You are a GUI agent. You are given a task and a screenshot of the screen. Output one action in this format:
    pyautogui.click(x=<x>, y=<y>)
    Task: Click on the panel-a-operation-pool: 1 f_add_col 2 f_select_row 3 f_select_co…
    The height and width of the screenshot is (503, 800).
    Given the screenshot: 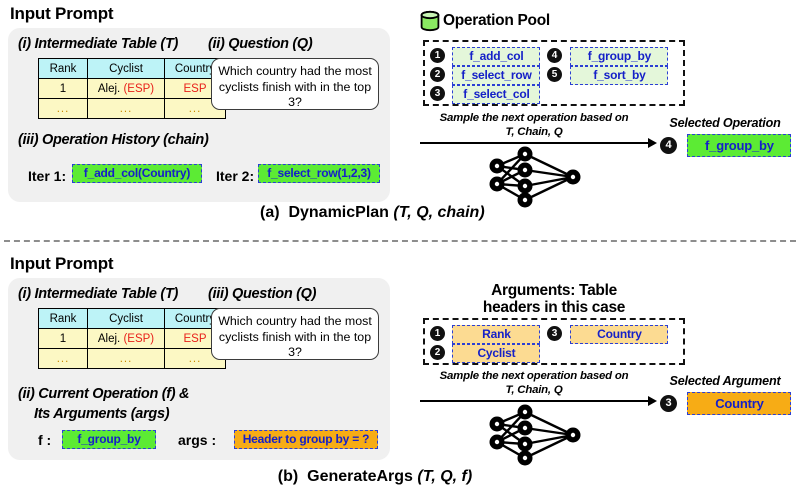 What is the action you would take?
    pyautogui.click(x=554, y=73)
    